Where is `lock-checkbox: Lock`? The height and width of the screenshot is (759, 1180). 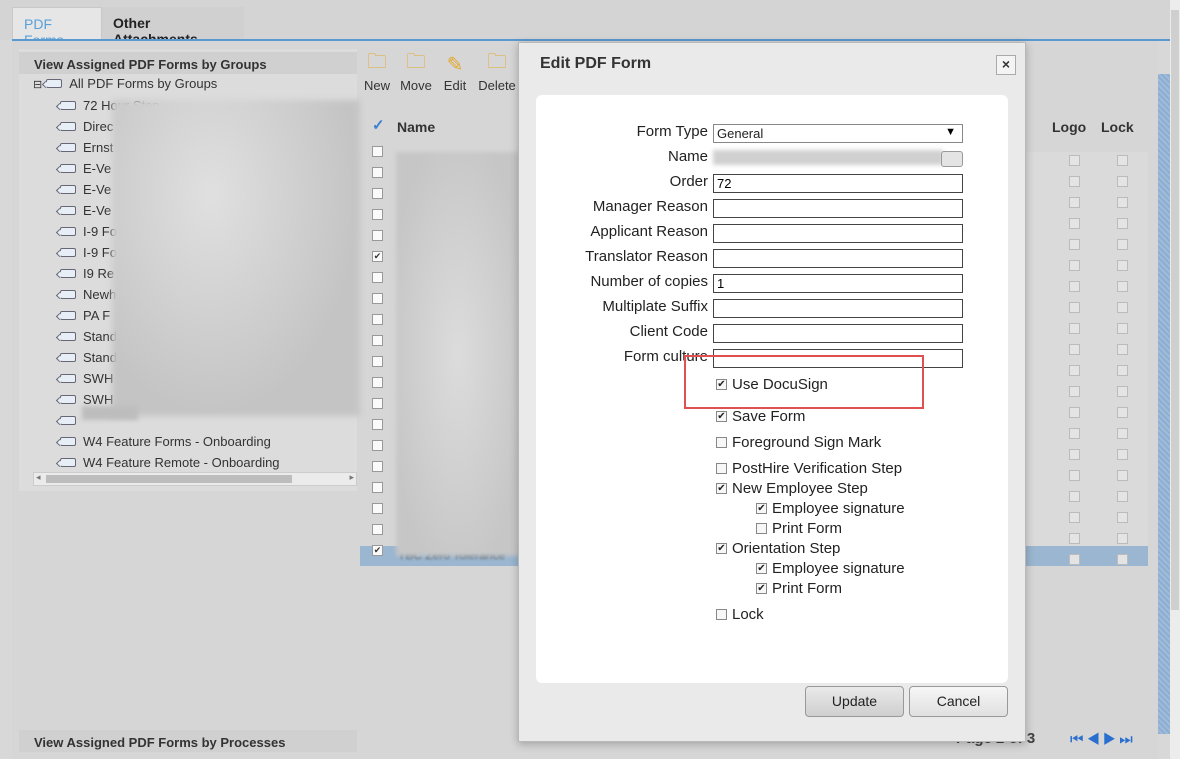
lock-checkbox: Lock is located at coordinates (740, 614).